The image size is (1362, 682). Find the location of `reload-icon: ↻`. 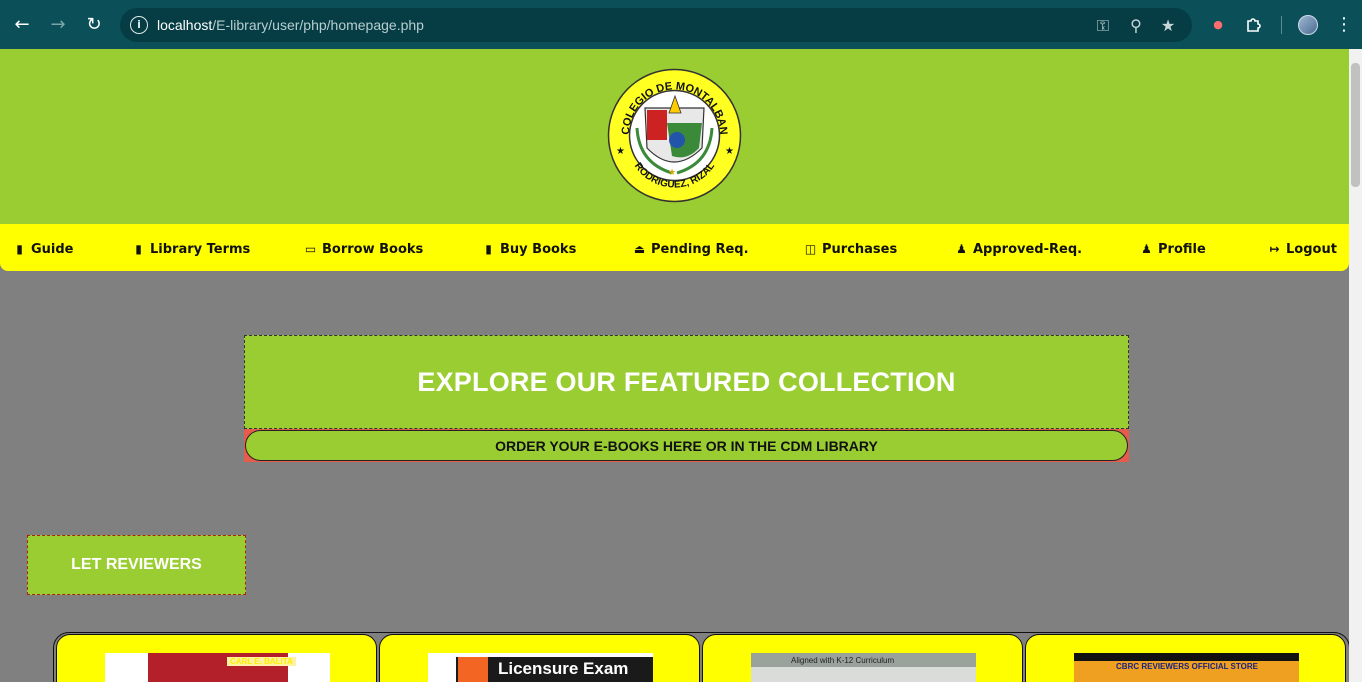

reload-icon: ↻ is located at coordinates (94, 25).